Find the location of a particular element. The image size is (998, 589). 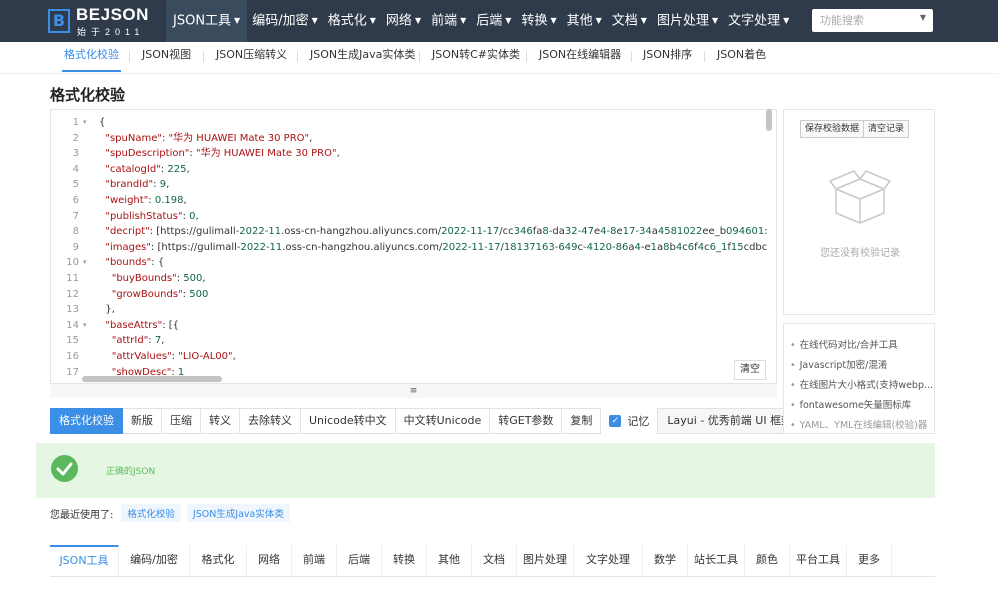

line-number: 14 is located at coordinates (72, 325).